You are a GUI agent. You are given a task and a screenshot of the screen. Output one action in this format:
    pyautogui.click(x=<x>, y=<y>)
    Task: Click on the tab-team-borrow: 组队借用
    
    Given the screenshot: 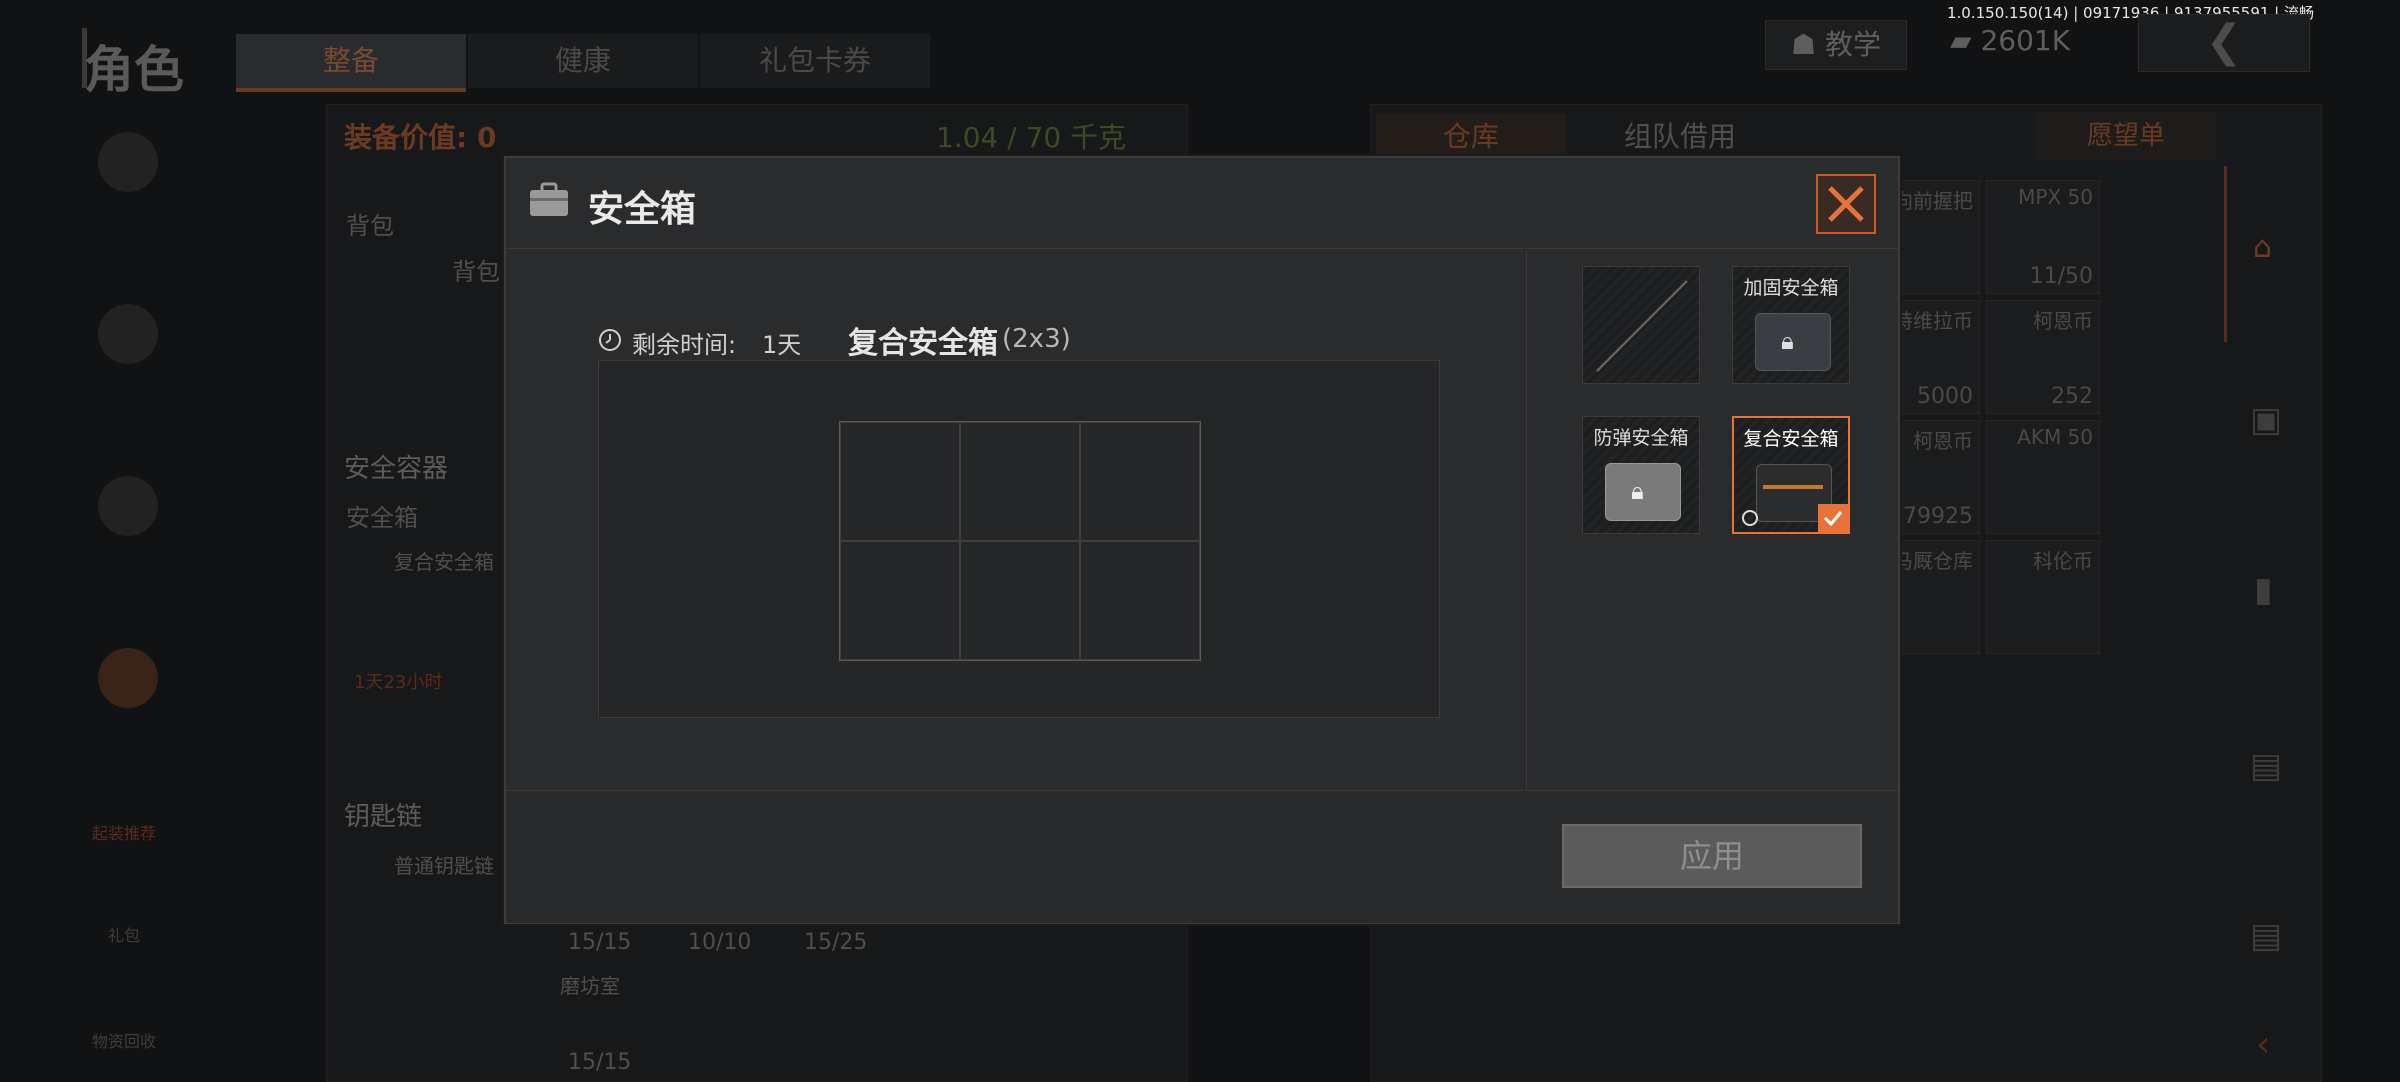 What is the action you would take?
    pyautogui.click(x=1680, y=137)
    